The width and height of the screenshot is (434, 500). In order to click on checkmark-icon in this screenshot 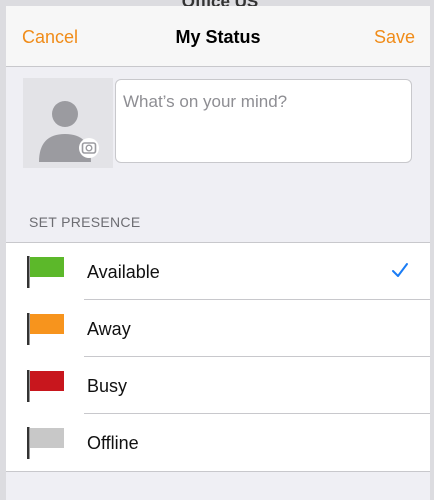, I will do `click(400, 270)`.